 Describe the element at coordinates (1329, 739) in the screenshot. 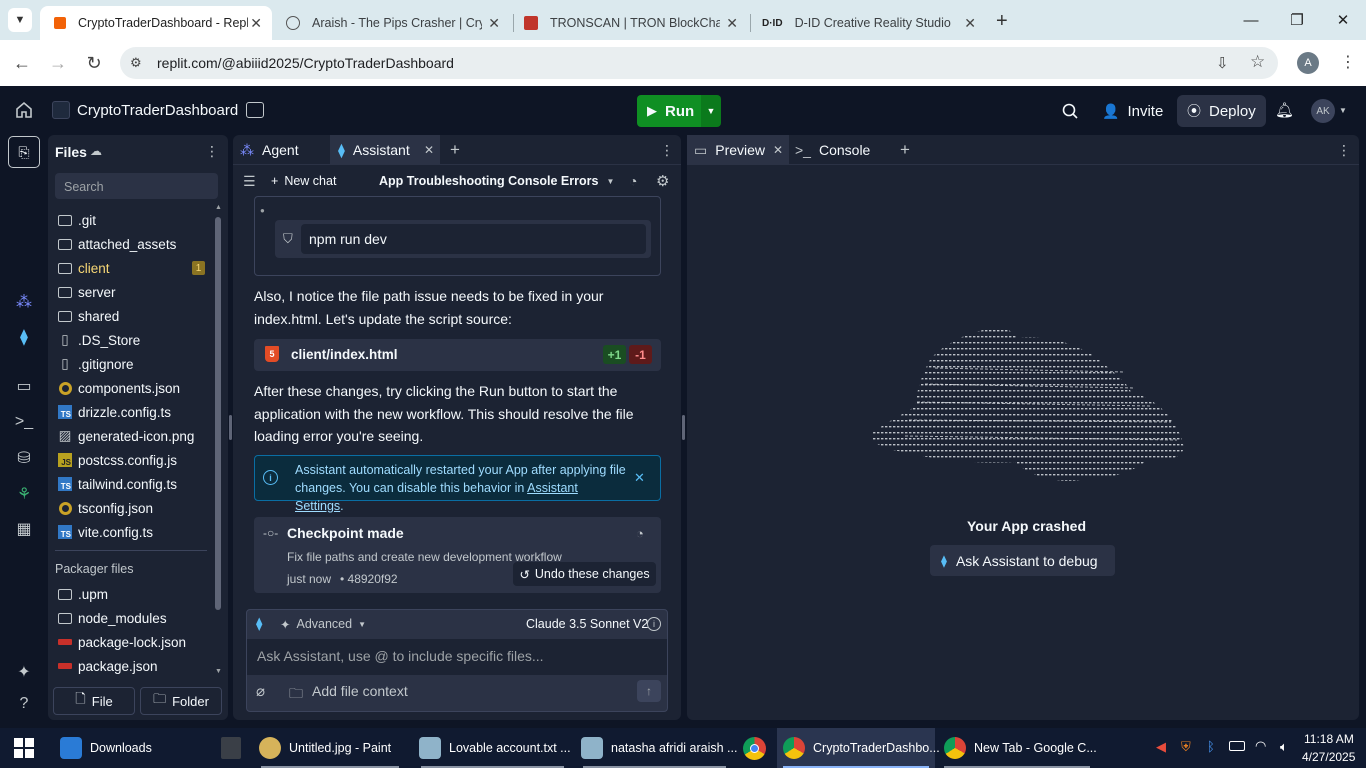

I see `clock-time: 11:18 AM` at that location.